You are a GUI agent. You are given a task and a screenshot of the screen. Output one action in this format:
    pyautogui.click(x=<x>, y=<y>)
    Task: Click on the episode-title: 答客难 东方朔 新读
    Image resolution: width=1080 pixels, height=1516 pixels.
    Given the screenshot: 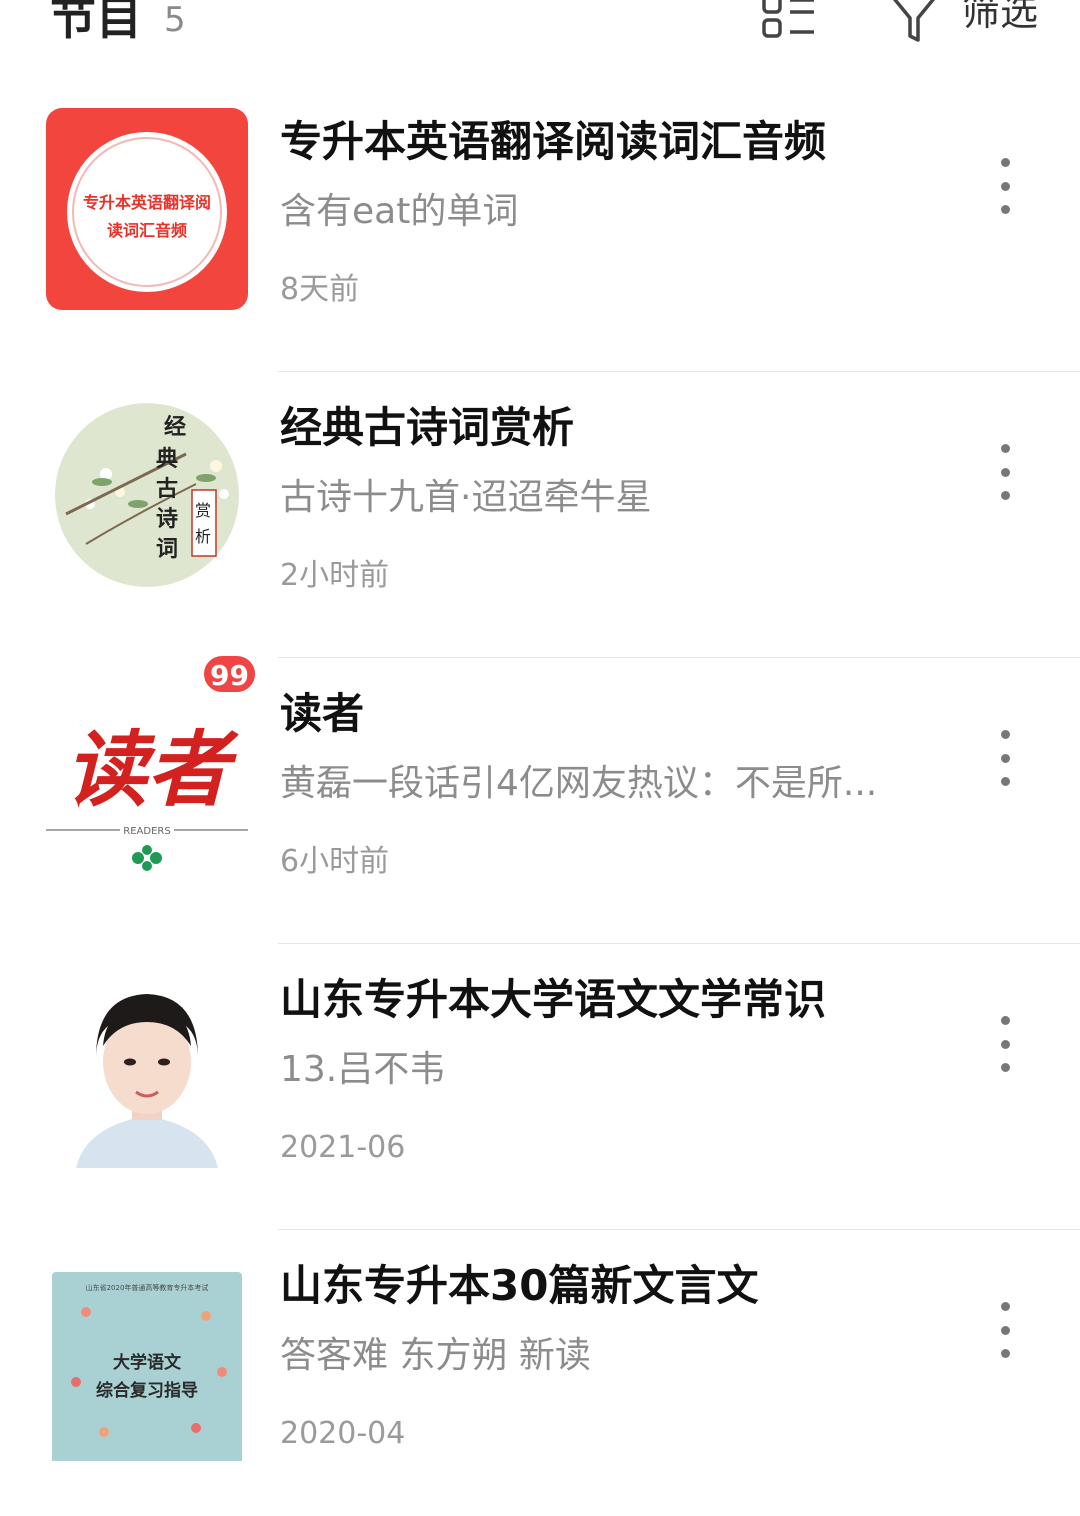 What is the action you would take?
    pyautogui.click(x=435, y=1355)
    